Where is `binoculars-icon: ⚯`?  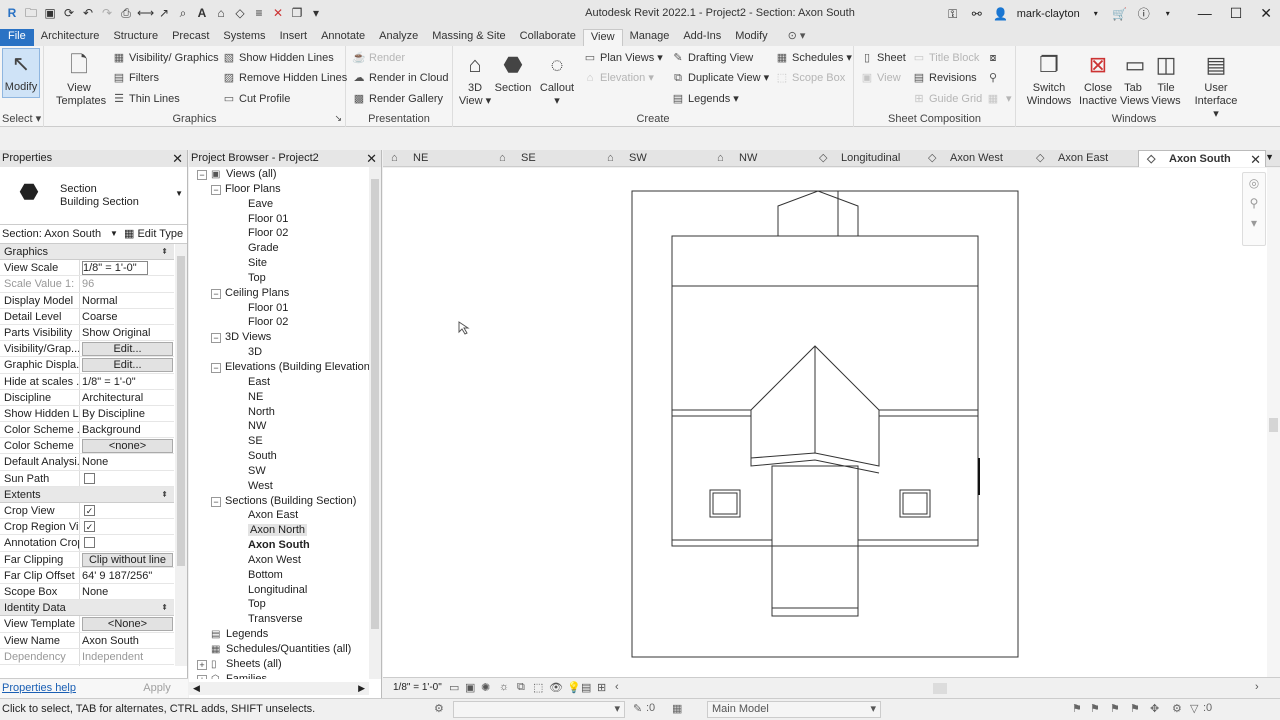 binoculars-icon: ⚯ is located at coordinates (977, 14).